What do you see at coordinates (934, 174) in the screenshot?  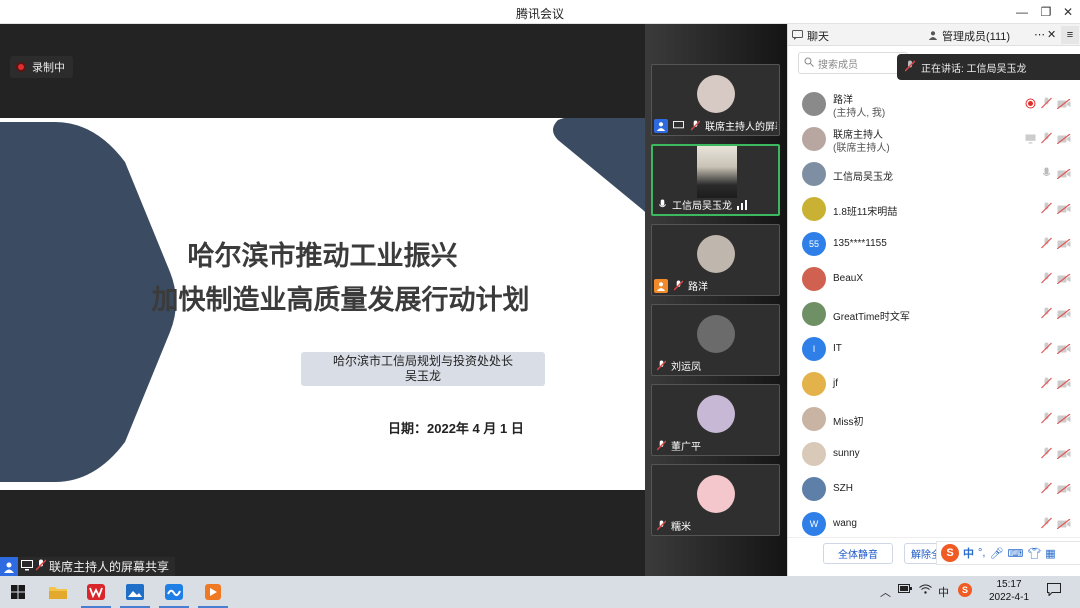 I see `member-row: 工信局吴玉龙` at bounding box center [934, 174].